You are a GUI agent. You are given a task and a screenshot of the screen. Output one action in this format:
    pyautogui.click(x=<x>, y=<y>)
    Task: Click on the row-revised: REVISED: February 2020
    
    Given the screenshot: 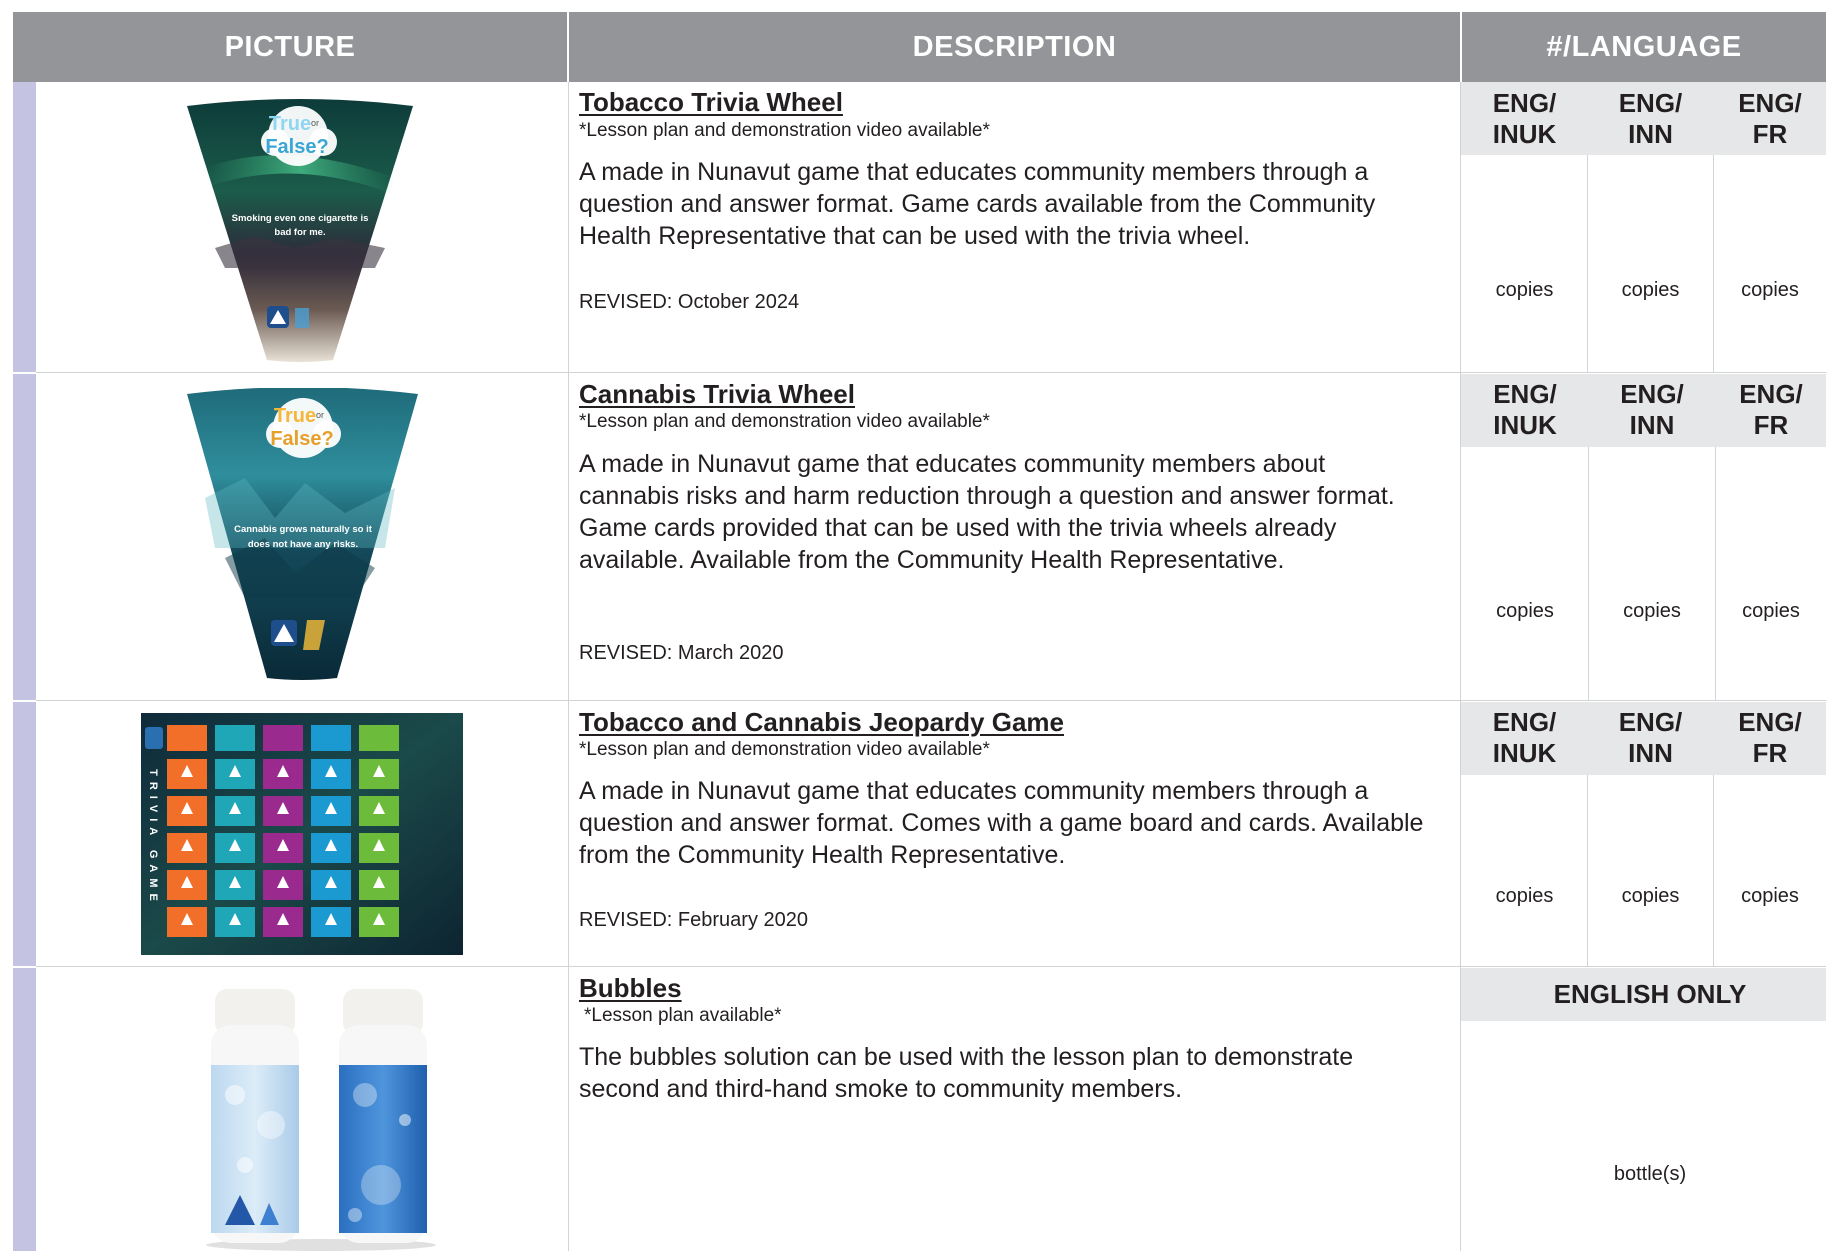 What is the action you would take?
    pyautogui.click(x=693, y=920)
    